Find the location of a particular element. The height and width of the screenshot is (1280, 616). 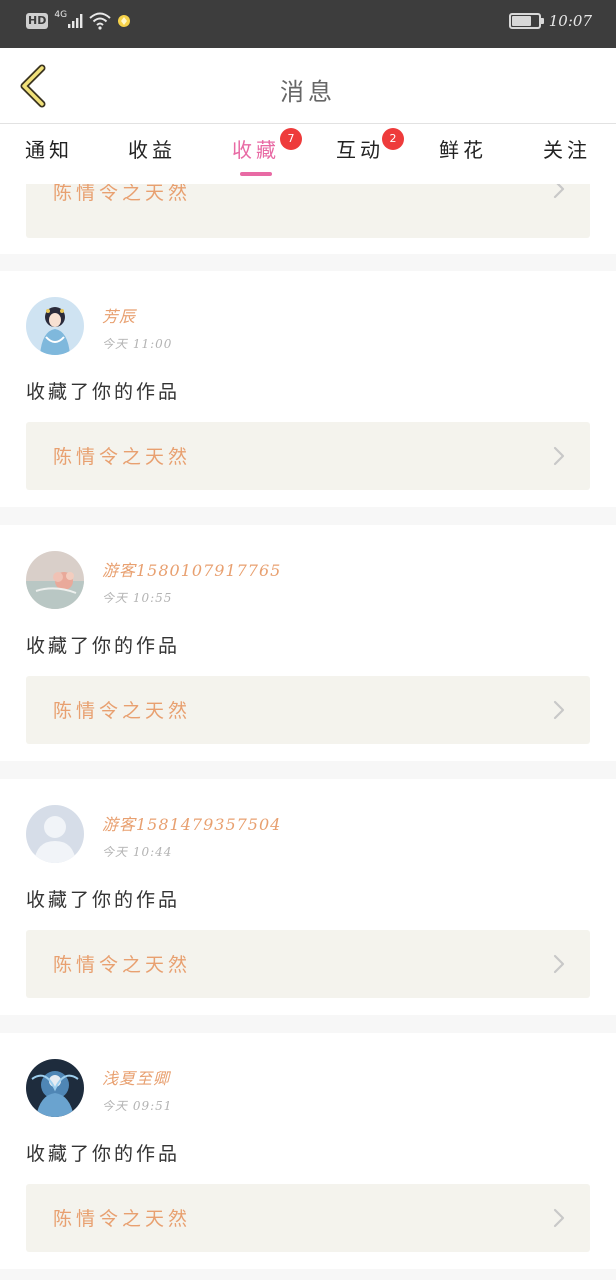

timestamp: 今天 10:55 is located at coordinates (137, 598).